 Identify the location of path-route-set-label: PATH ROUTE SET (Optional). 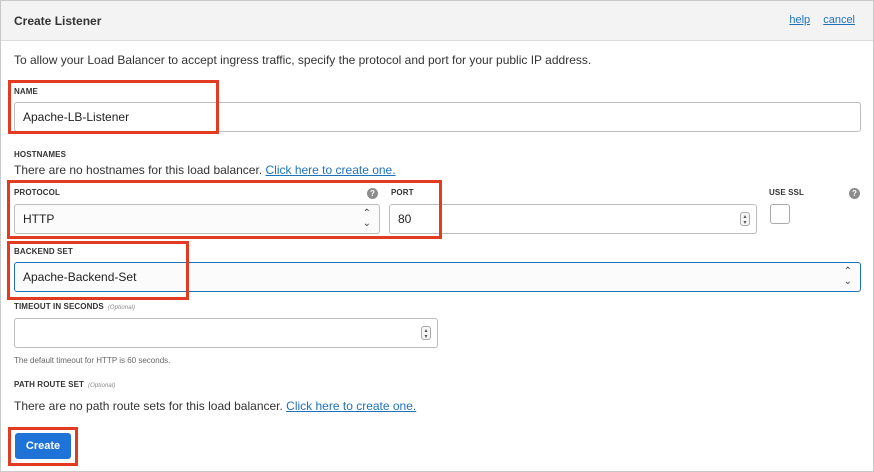
(64, 384).